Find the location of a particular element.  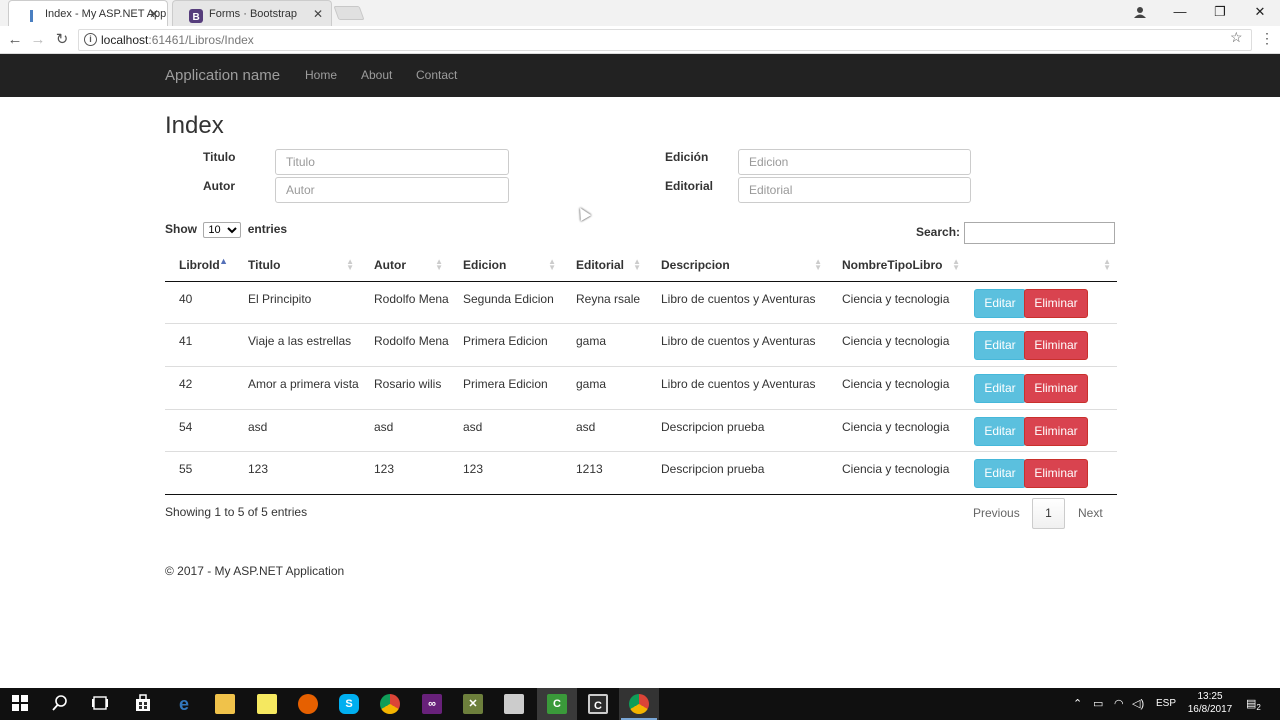

autor-filter-input is located at coordinates (392, 190).